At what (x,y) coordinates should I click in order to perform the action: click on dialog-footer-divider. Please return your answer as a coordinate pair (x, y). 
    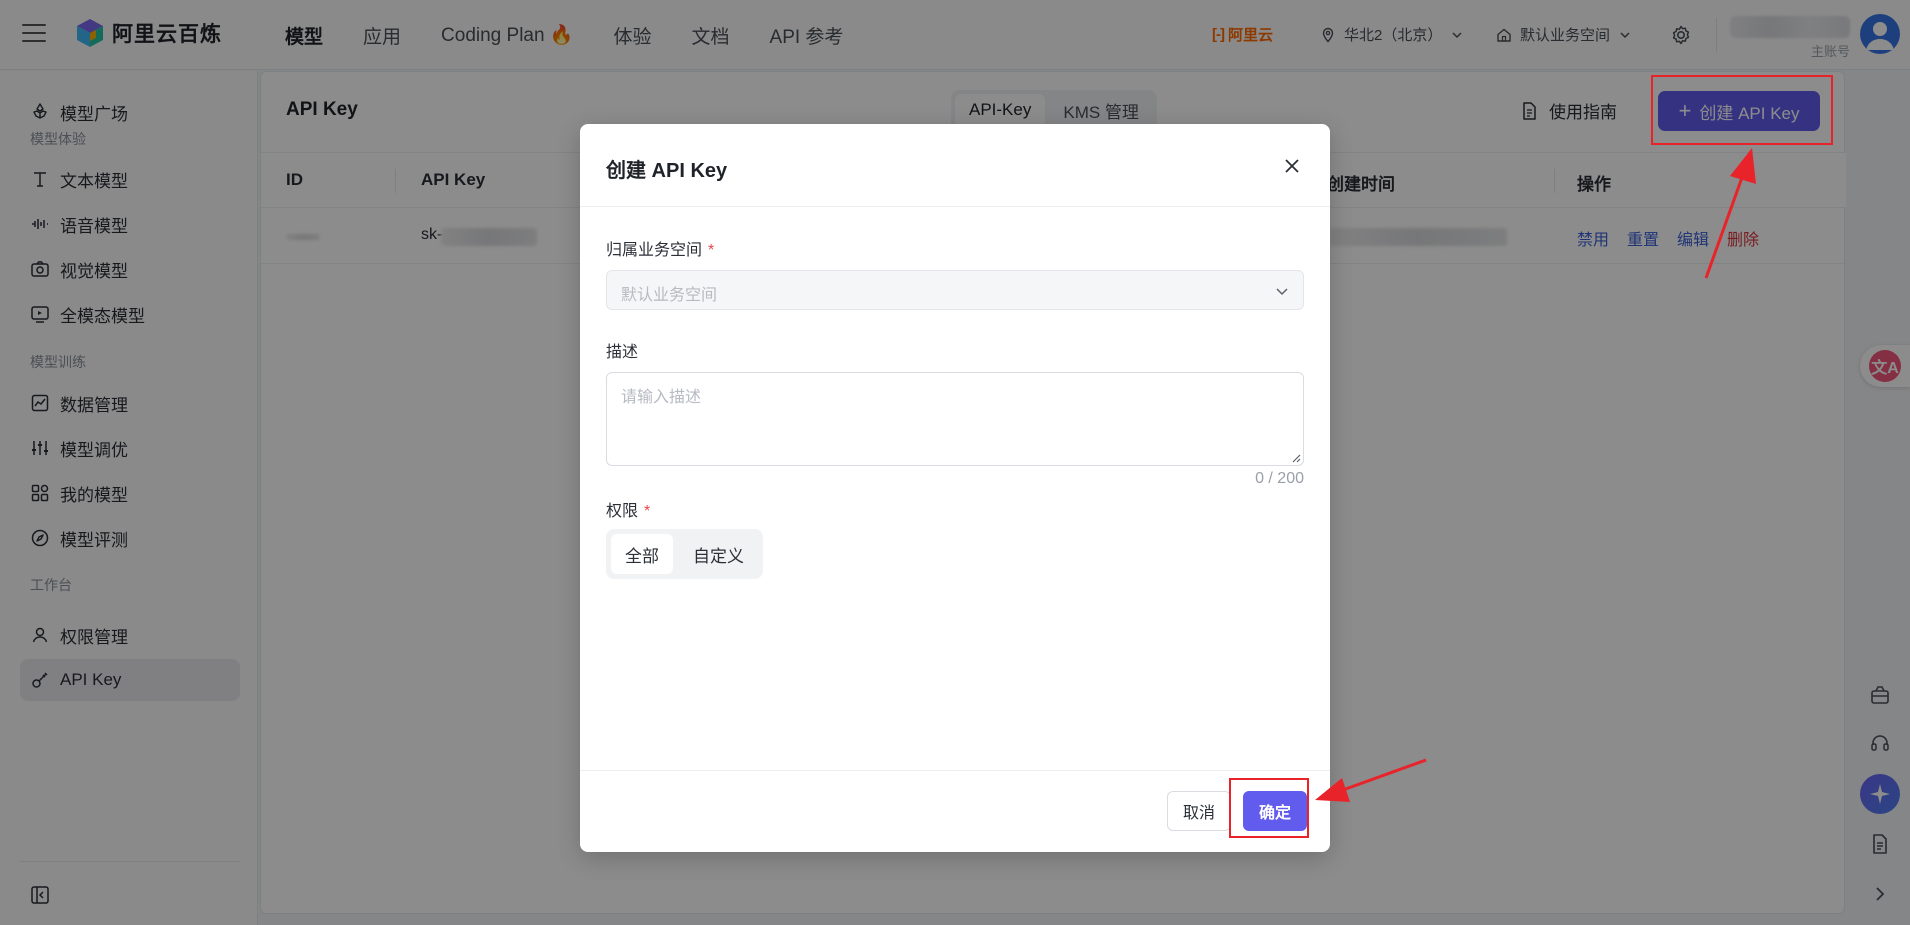
    Looking at the image, I should click on (955, 770).